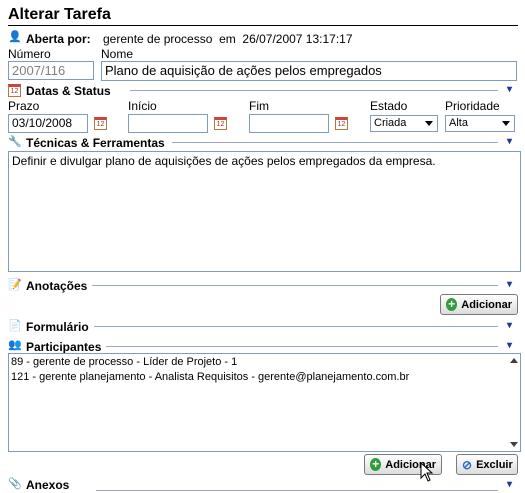 This screenshot has height=493, width=525. What do you see at coordinates (263, 25) in the screenshot?
I see `title-divider` at bounding box center [263, 25].